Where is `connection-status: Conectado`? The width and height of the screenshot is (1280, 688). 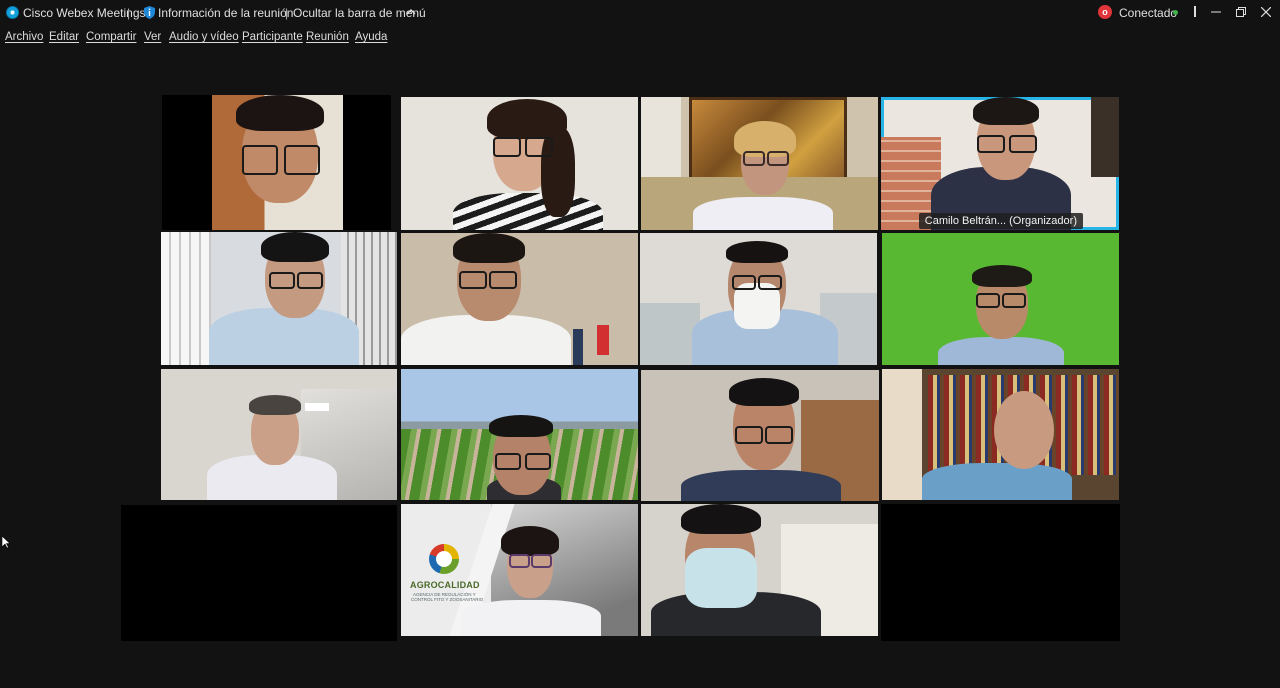 connection-status: Conectado is located at coordinates (1148, 13).